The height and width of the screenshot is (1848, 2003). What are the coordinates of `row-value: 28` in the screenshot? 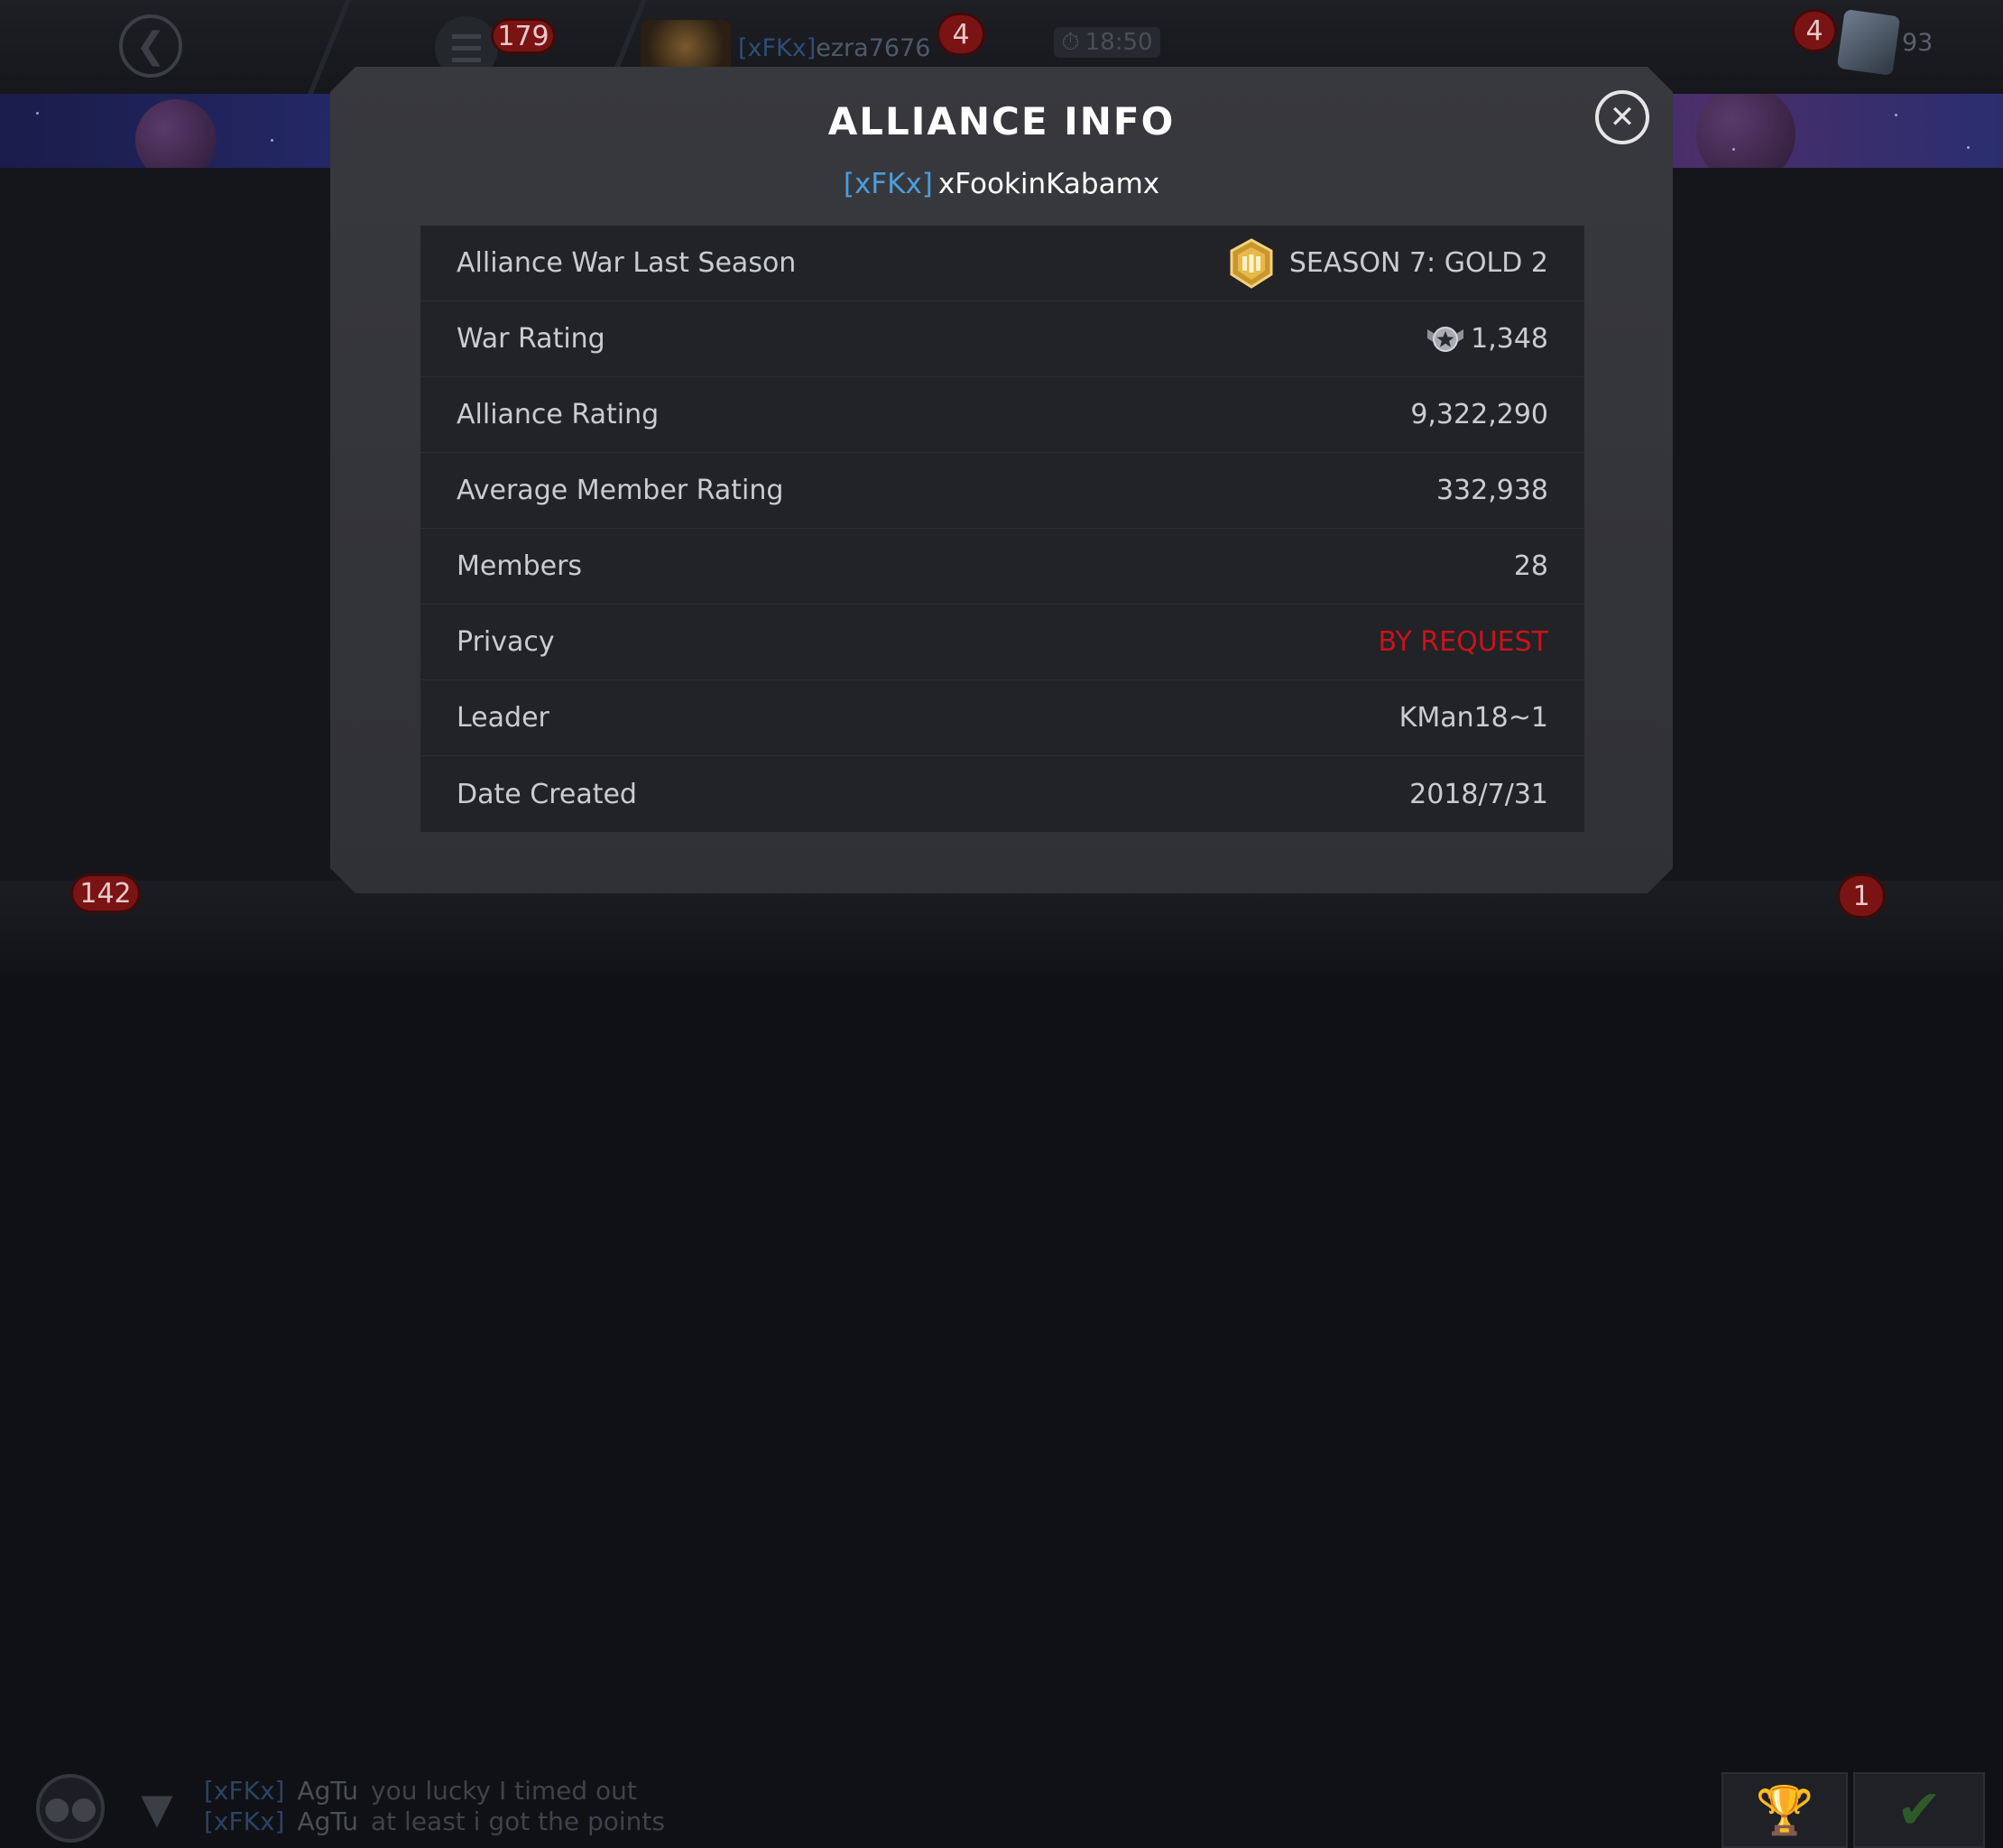 It's located at (1530, 566).